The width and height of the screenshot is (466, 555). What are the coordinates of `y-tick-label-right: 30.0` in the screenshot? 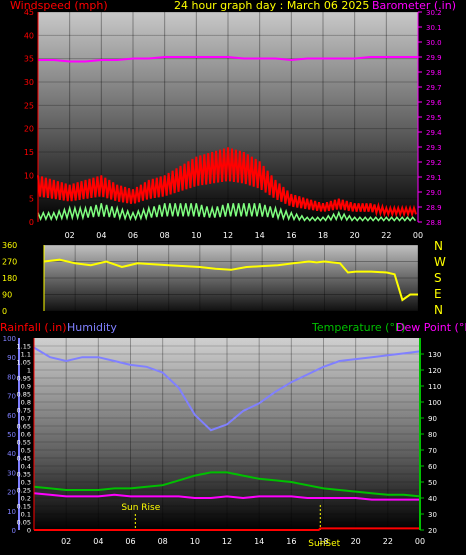 It's located at (434, 43).